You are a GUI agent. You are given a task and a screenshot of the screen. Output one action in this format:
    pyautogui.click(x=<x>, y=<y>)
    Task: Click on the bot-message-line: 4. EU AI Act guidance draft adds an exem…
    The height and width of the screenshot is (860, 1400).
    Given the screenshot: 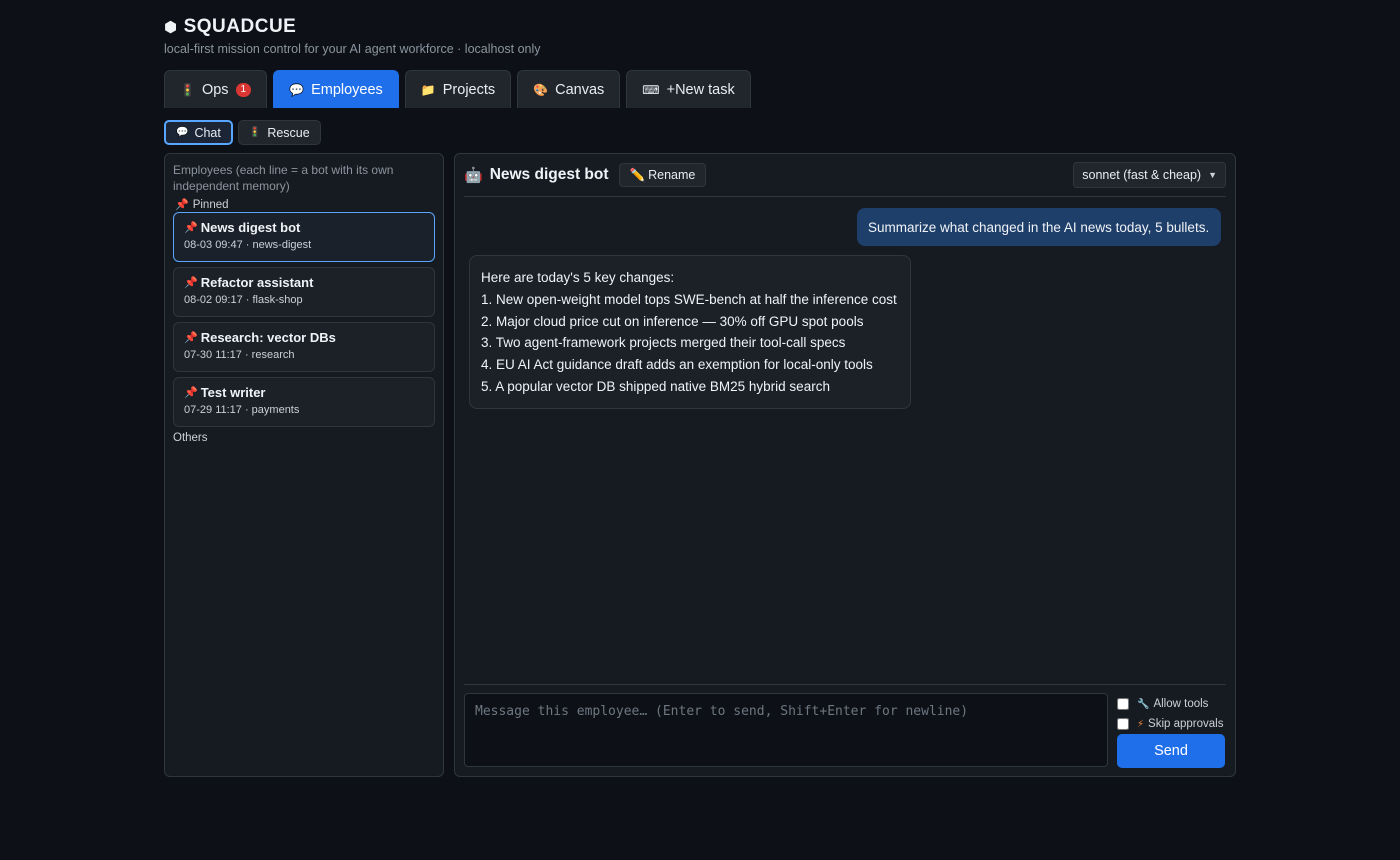 What is the action you would take?
    pyautogui.click(x=677, y=365)
    